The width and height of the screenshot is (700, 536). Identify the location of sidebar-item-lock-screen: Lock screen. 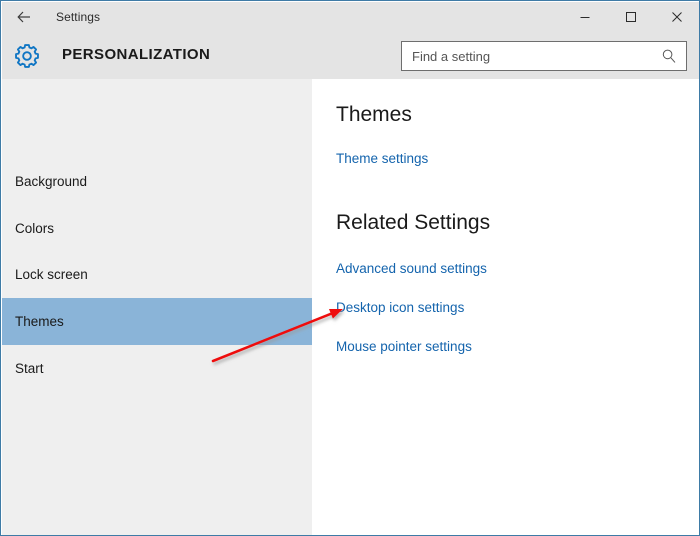
(157, 274).